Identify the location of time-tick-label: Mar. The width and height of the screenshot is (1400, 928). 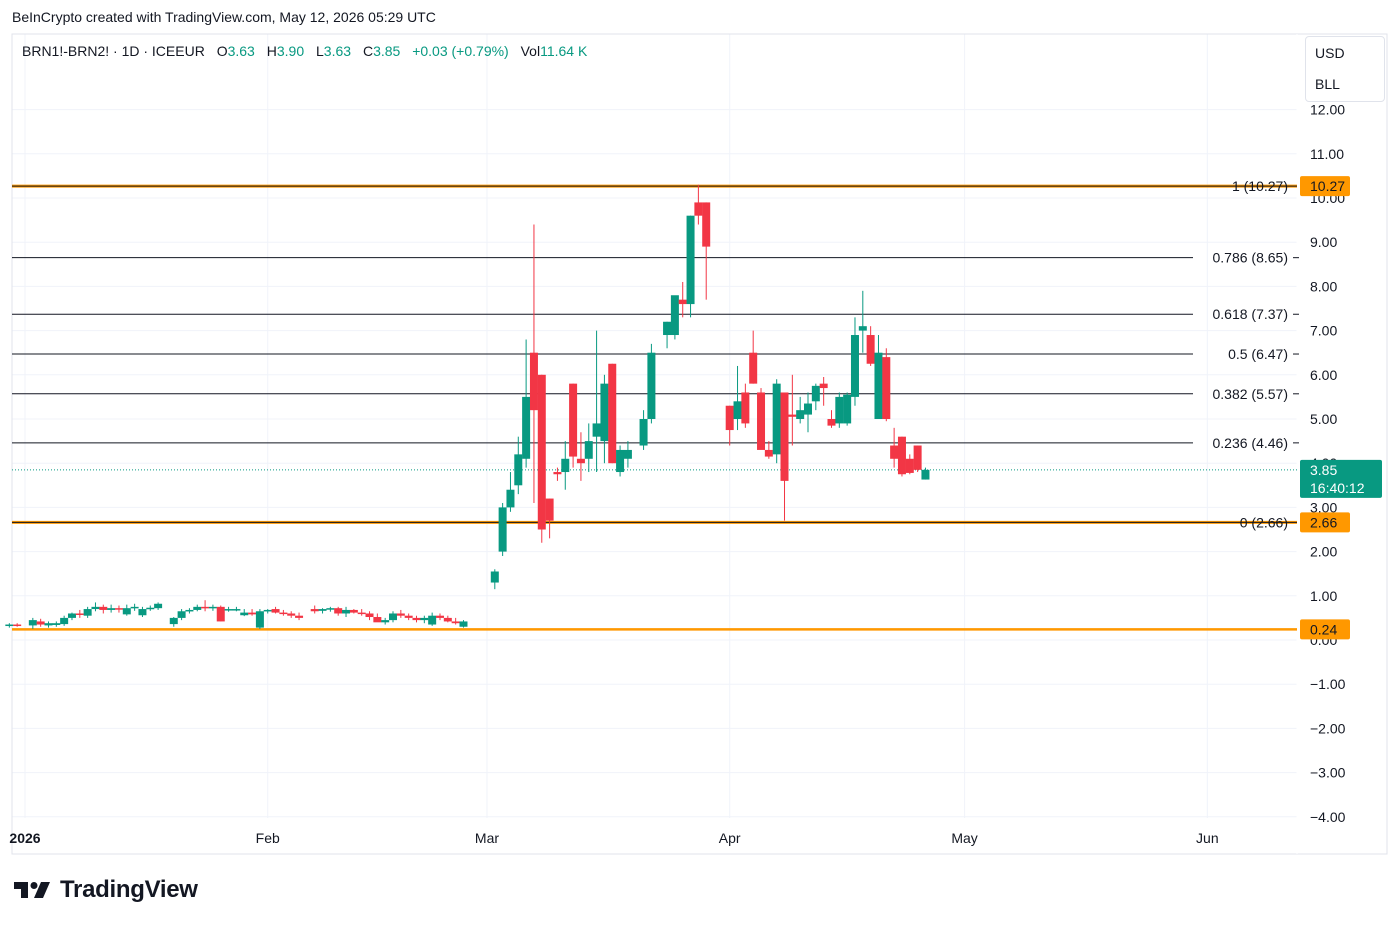
(487, 838).